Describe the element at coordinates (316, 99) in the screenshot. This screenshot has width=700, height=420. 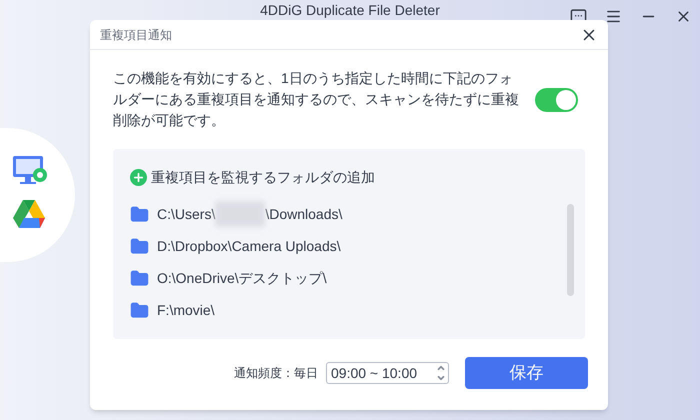
I see `description: この機能を有効にすると、1日のうち指定した時間に下記のフォルダーにある重複項目を通知するので、スキャンを待たずに重複削除が可能です。` at that location.